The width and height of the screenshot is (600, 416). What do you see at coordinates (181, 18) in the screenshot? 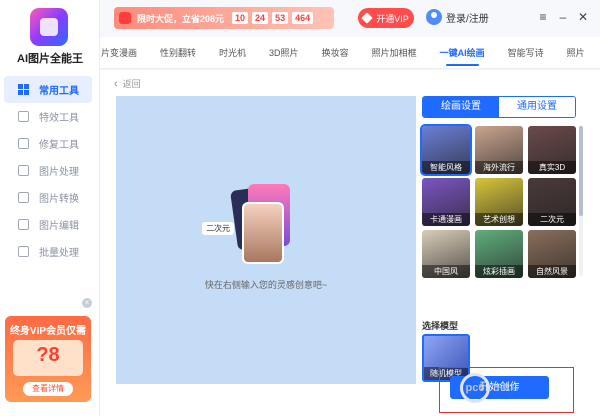
I see `sale-text: 限时大促，立省208元` at bounding box center [181, 18].